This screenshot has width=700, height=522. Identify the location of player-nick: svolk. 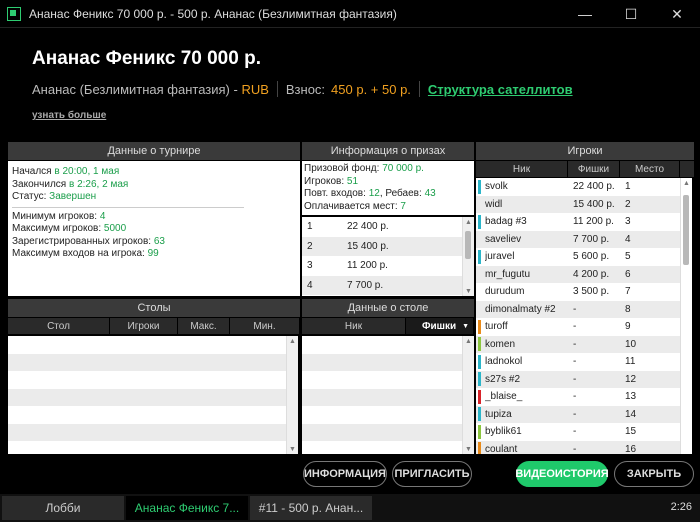
(496, 187).